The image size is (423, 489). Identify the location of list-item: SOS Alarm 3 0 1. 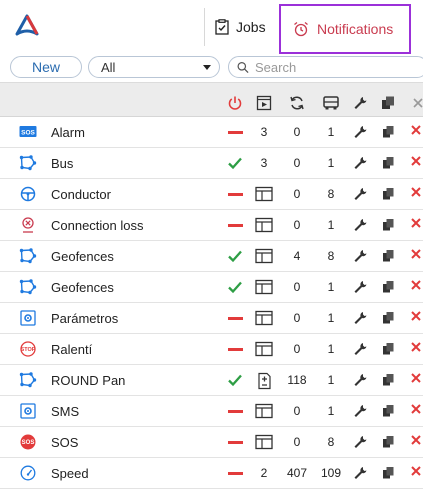
(211, 132).